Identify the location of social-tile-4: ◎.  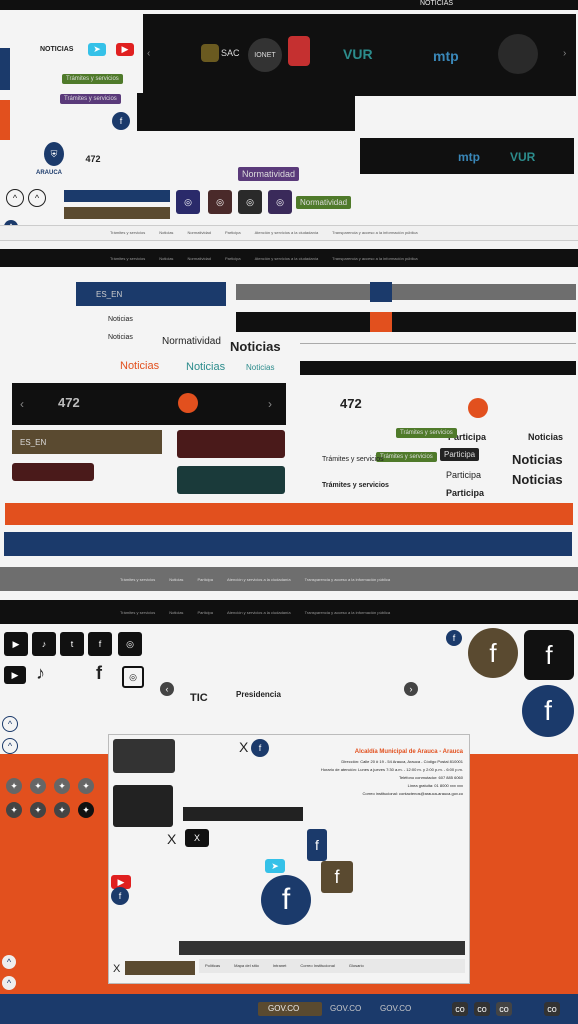
(280, 202).